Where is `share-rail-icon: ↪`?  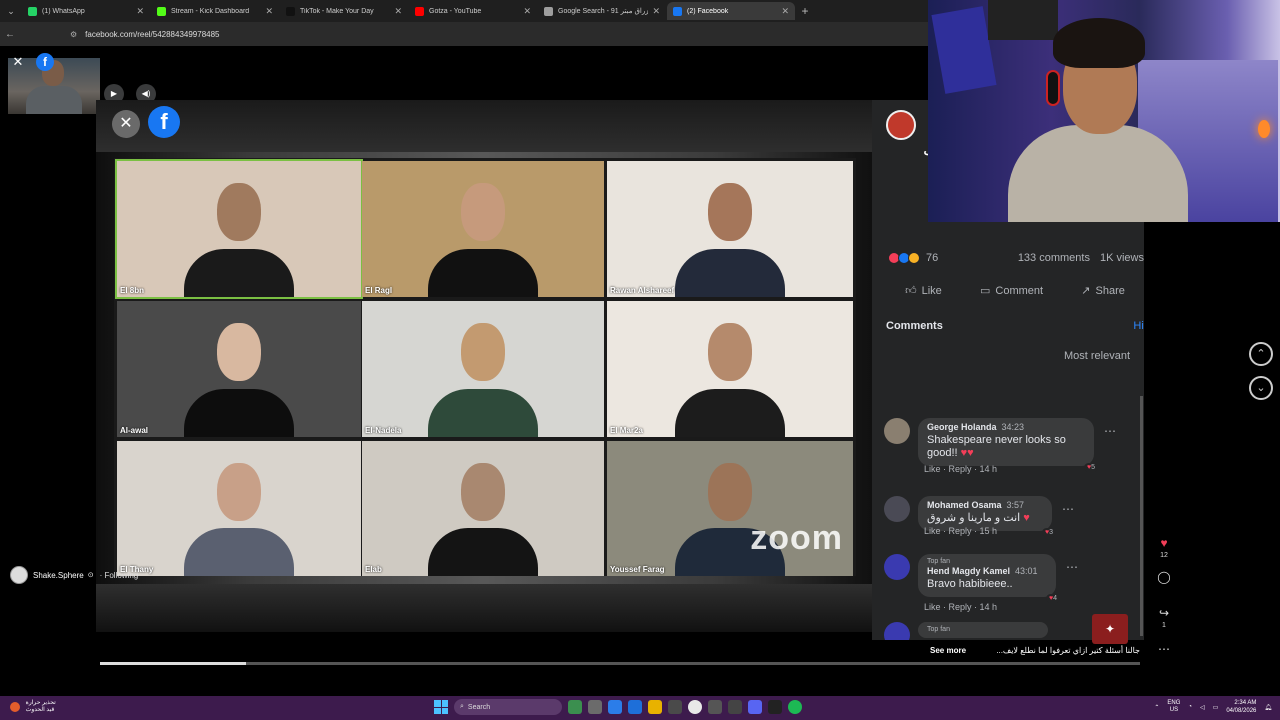
share-rail-icon: ↪ is located at coordinates (1164, 613).